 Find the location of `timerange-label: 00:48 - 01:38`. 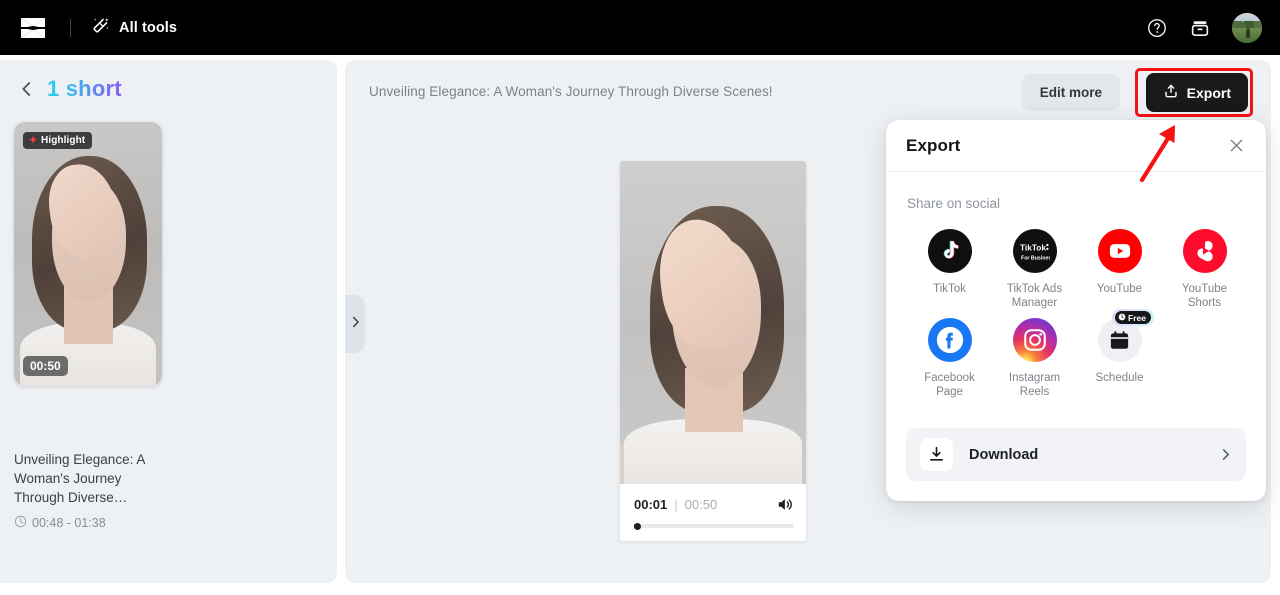

timerange-label: 00:48 - 01:38 is located at coordinates (69, 523).